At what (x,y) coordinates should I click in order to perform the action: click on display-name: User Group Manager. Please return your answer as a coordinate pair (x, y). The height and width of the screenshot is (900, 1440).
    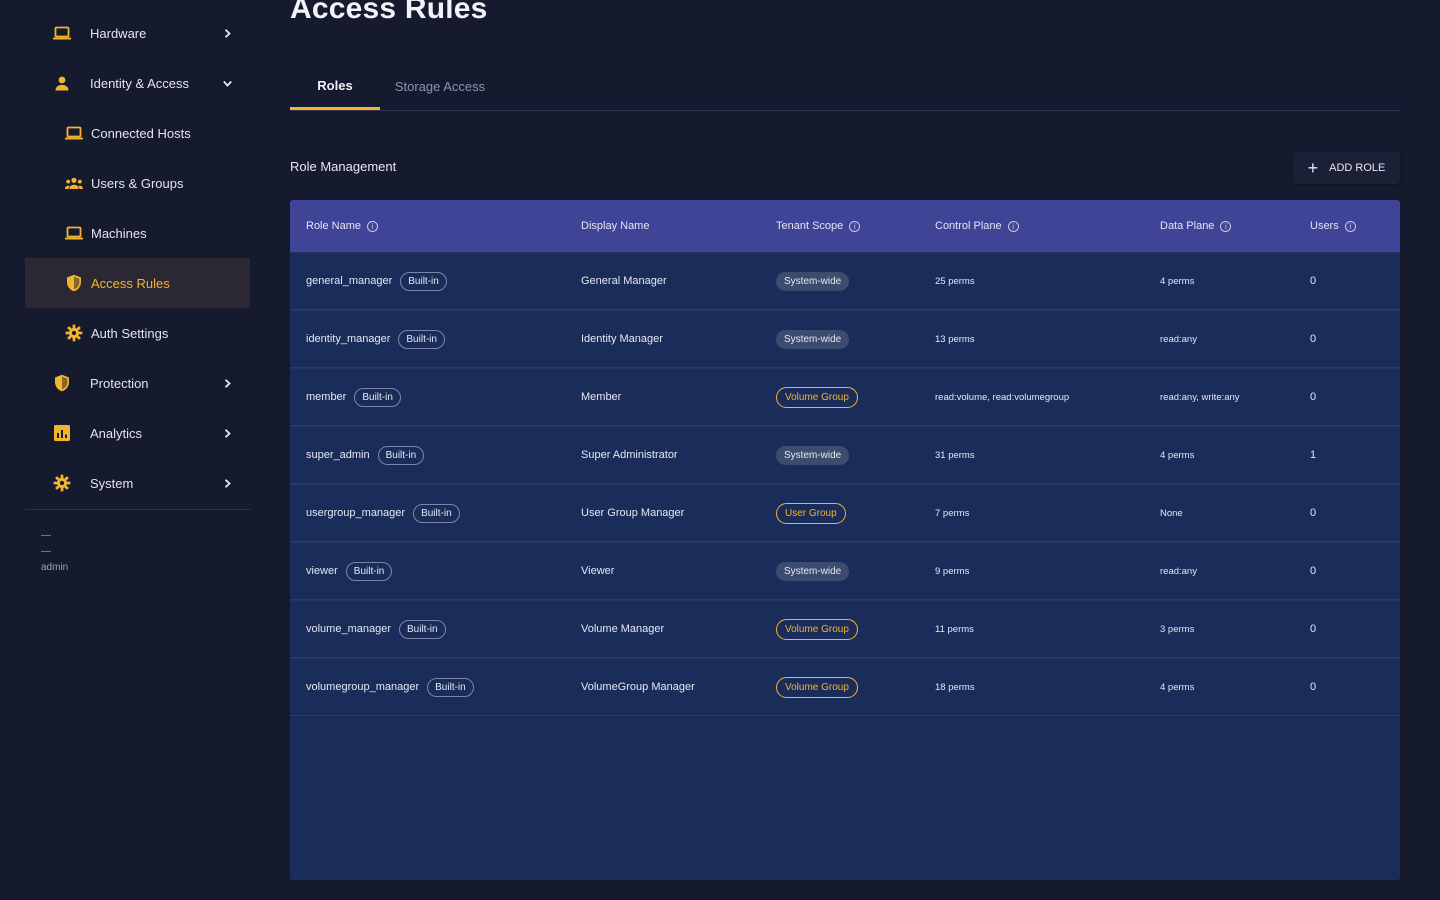
    Looking at the image, I should click on (633, 513).